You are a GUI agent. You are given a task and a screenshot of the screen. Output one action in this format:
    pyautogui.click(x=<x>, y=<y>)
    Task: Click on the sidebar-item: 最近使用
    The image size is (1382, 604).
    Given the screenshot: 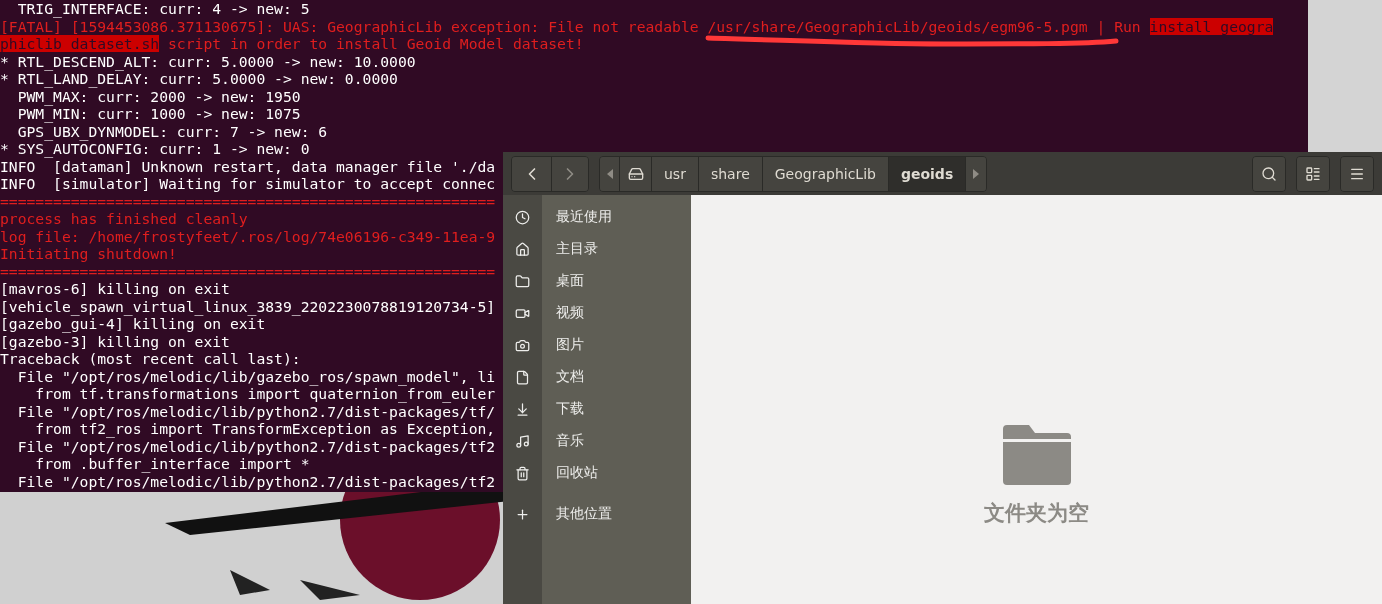 What is the action you would take?
    pyautogui.click(x=597, y=217)
    